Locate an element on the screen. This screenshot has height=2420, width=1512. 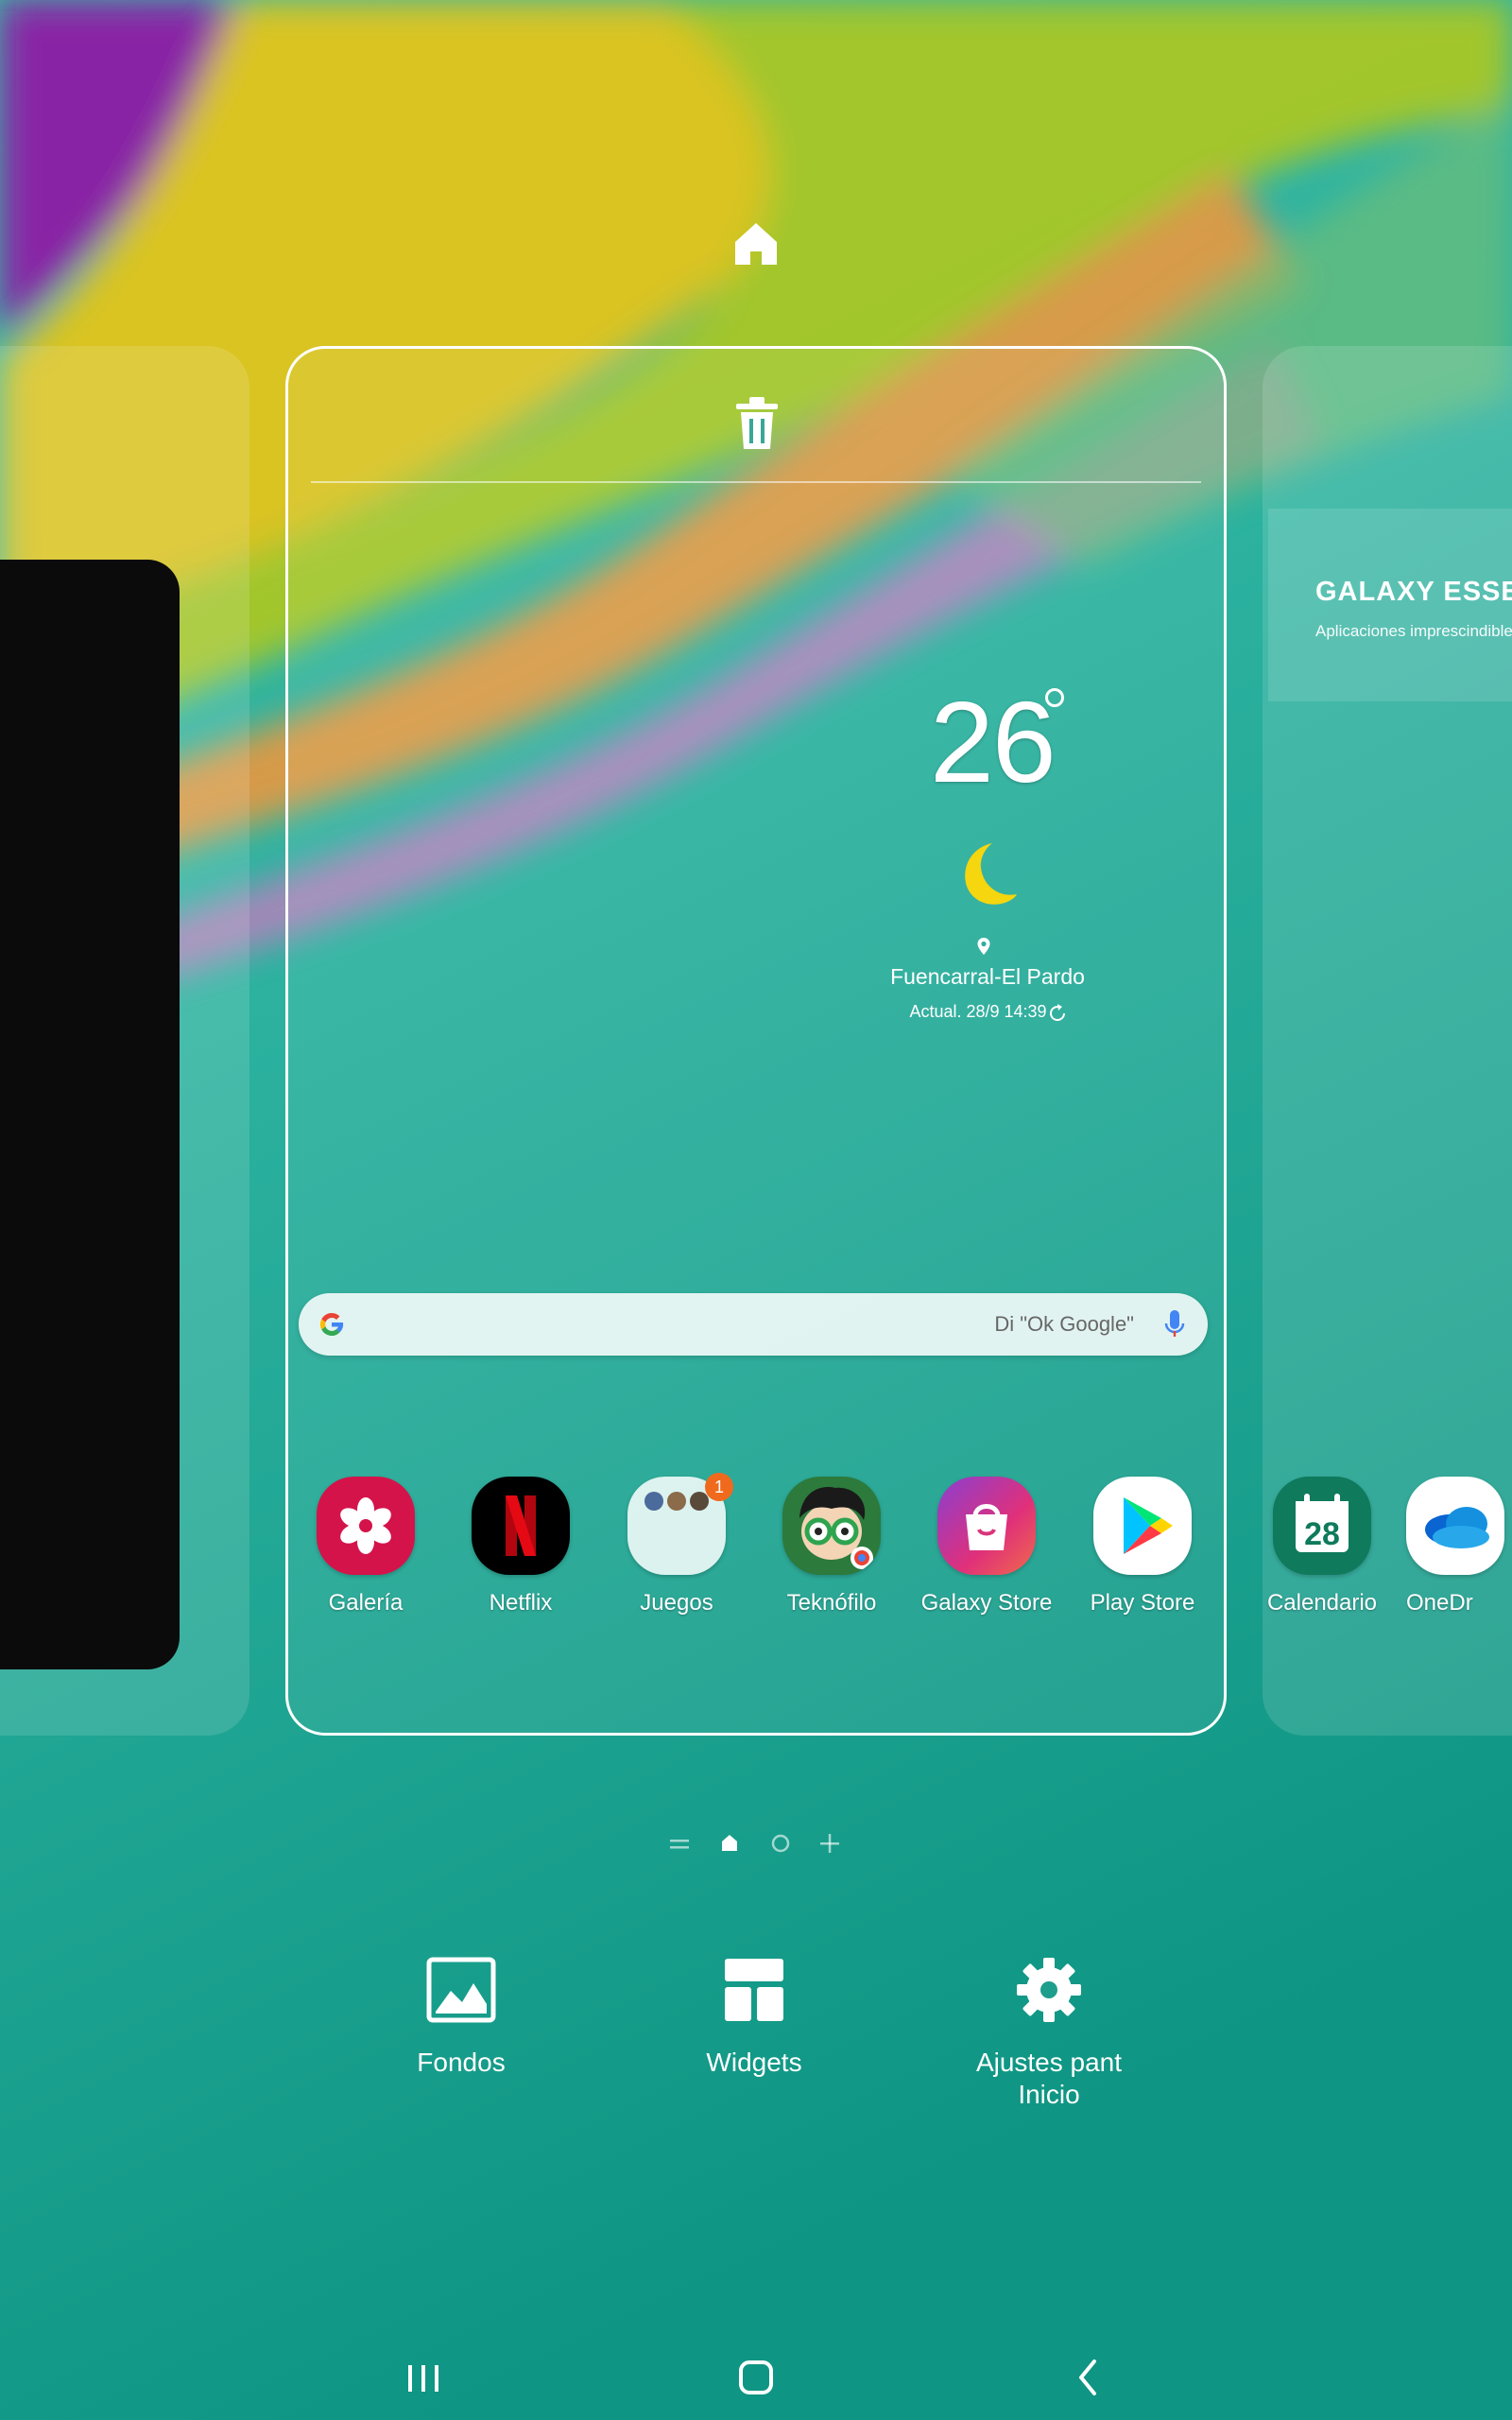
app-label: Juegos is located at coordinates (676, 1603).